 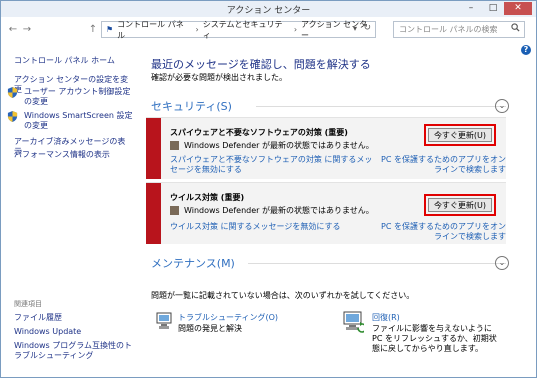 I want to click on sidebar-link-performance: パフォーマンス情報の表示, so click(x=73, y=155).